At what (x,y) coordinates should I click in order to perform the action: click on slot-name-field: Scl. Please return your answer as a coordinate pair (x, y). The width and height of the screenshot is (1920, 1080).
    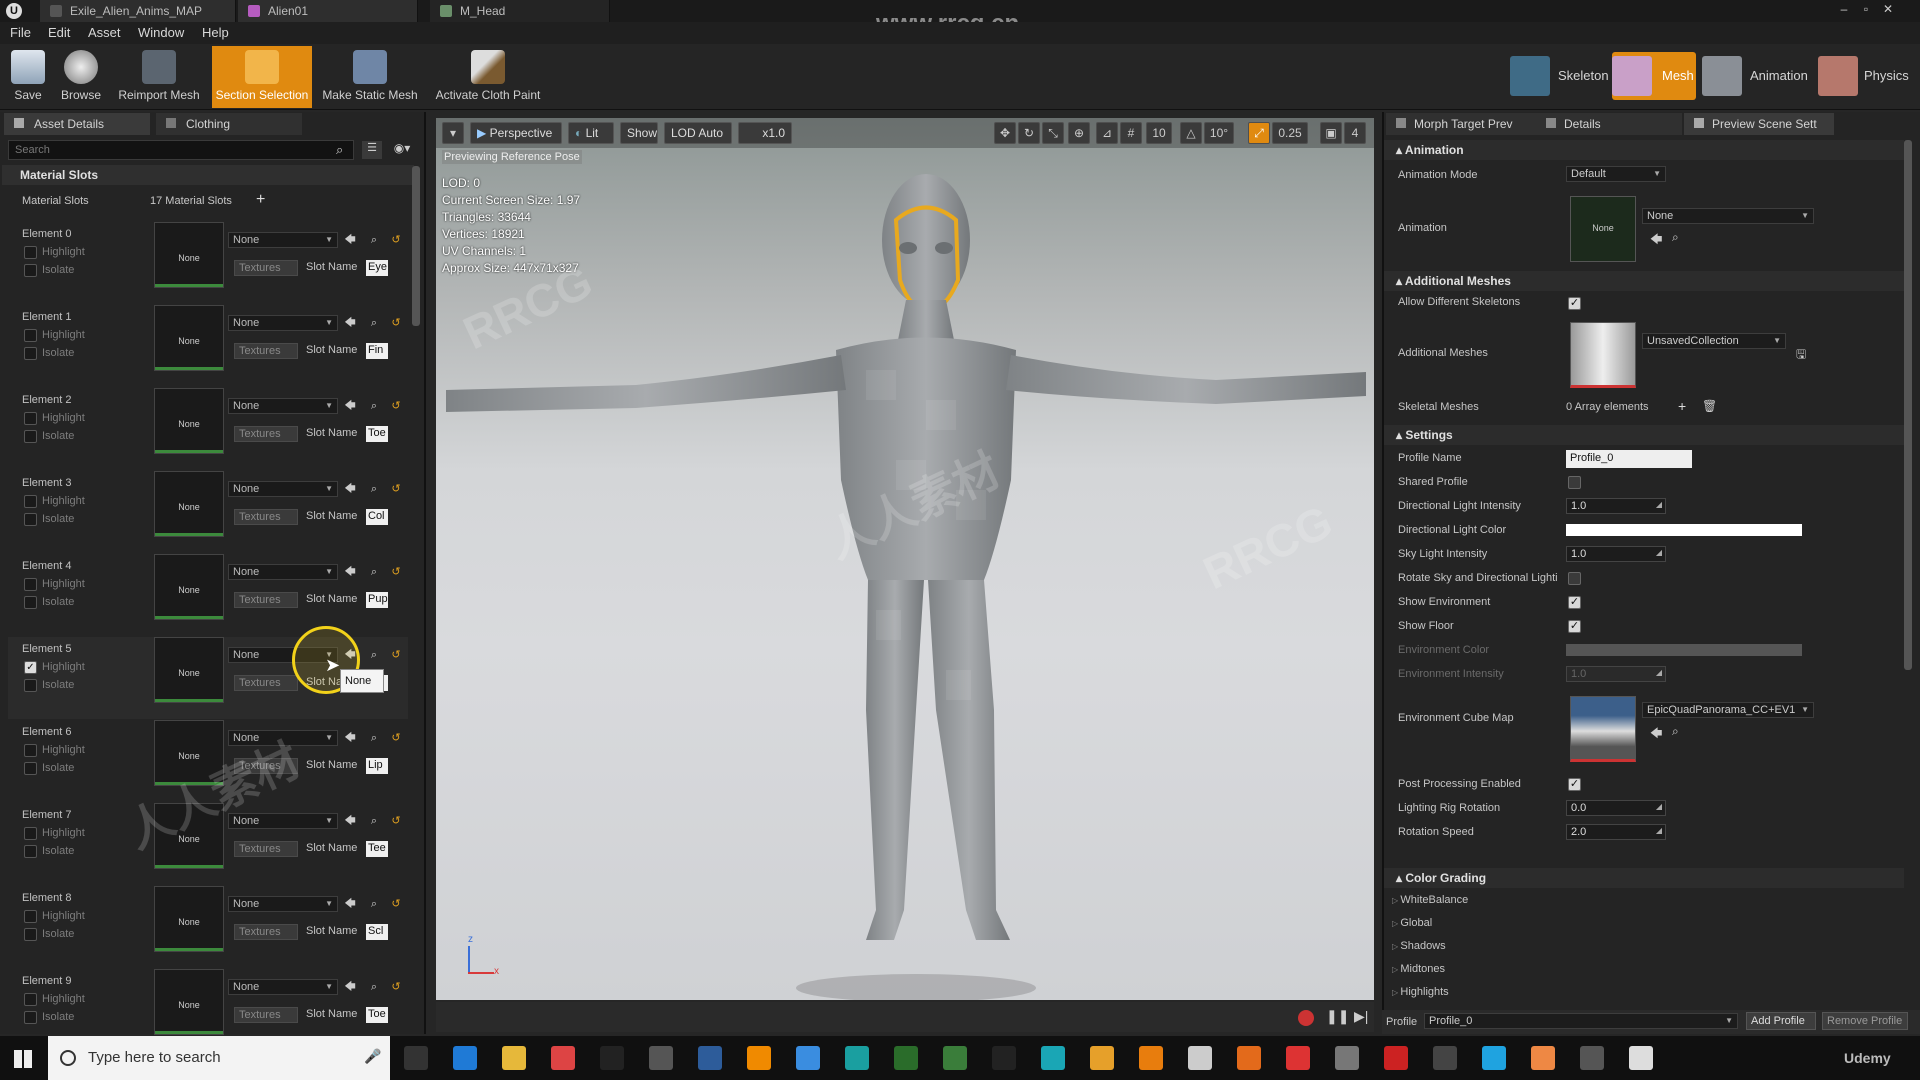
    Looking at the image, I should click on (377, 932).